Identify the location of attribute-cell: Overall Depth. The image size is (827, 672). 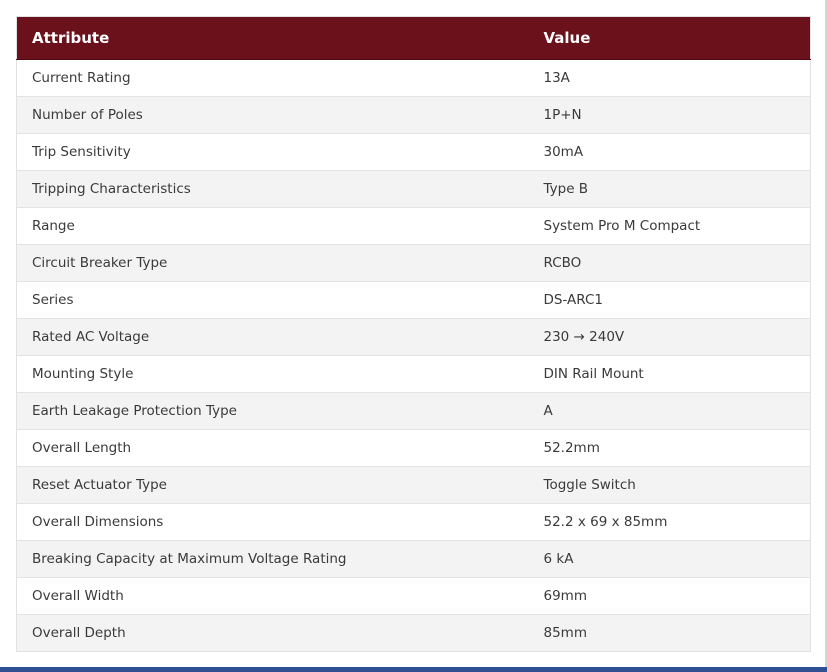
(272, 633).